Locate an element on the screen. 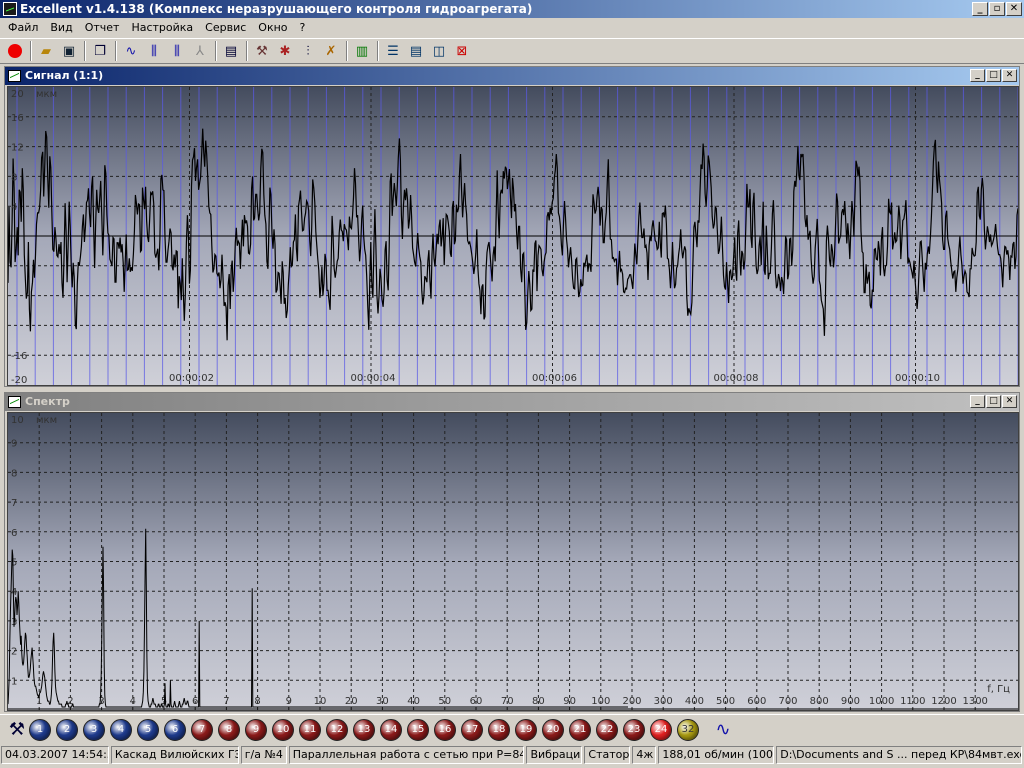  spectrum-minimize-button: _ is located at coordinates (977, 401).